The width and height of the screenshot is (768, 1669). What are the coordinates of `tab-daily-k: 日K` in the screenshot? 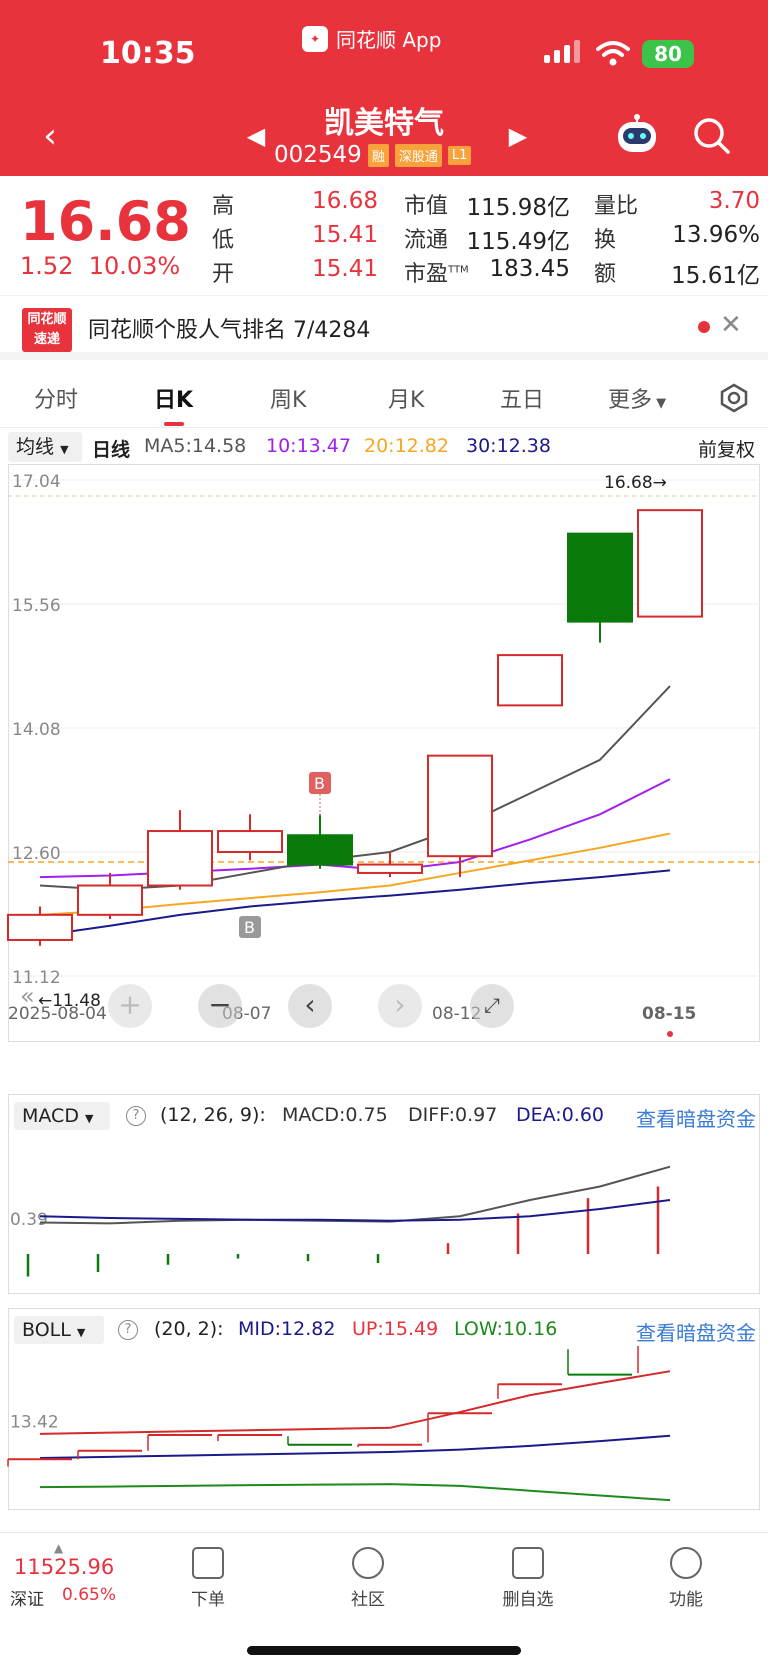 It's located at (173, 398).